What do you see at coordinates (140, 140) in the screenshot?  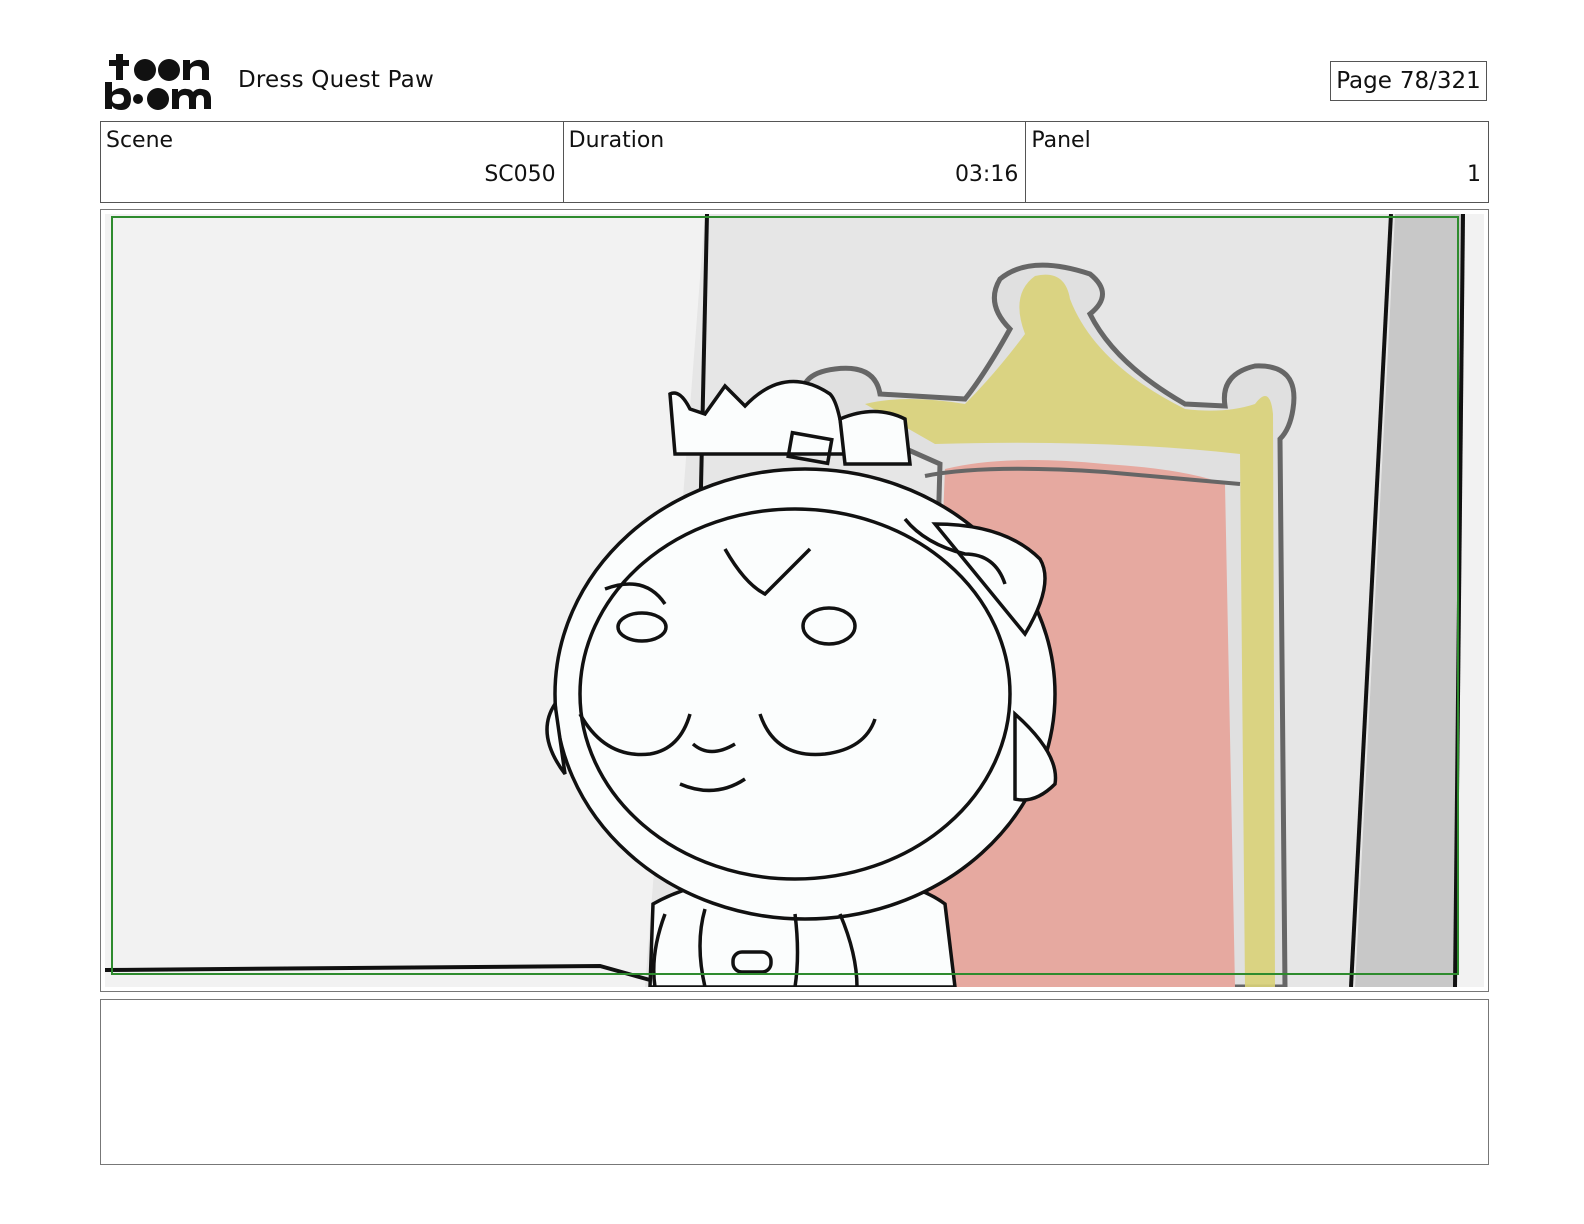 I see `scene-label: Scene` at bounding box center [140, 140].